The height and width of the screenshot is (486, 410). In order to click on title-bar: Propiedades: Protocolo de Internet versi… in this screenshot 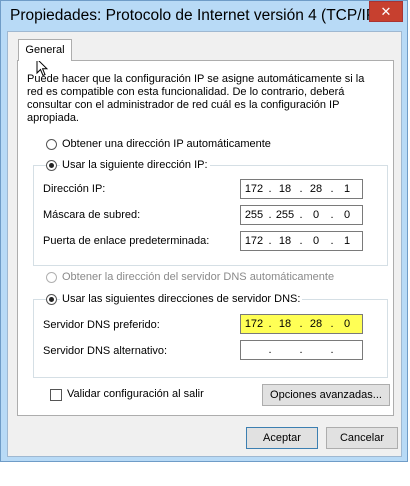, I will do `click(204, 16)`.